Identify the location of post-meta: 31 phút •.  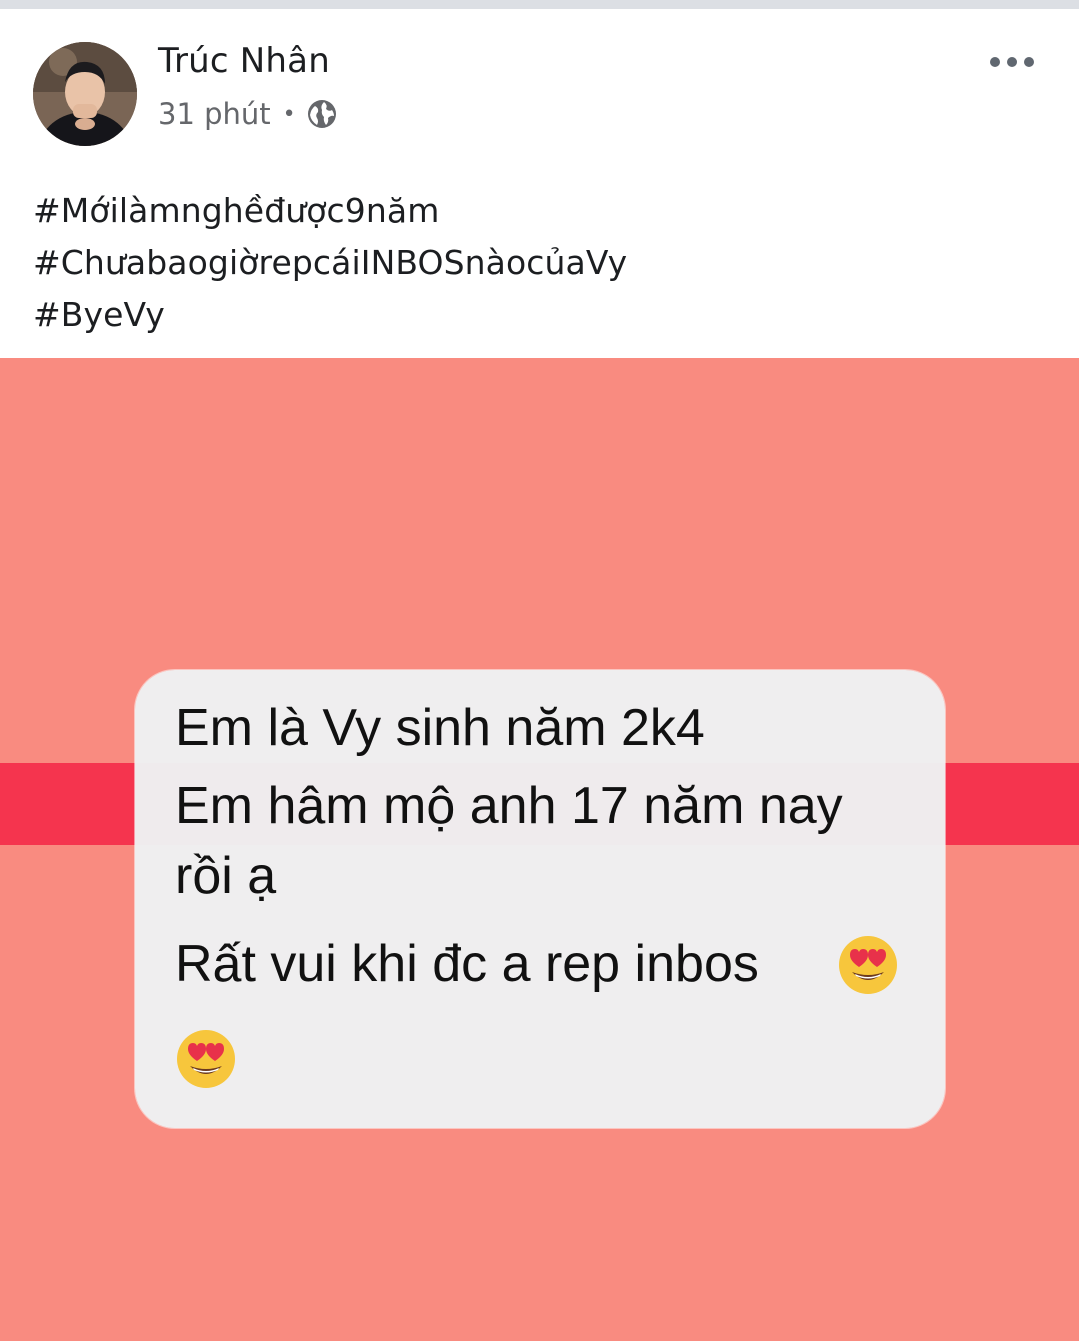
(248, 114).